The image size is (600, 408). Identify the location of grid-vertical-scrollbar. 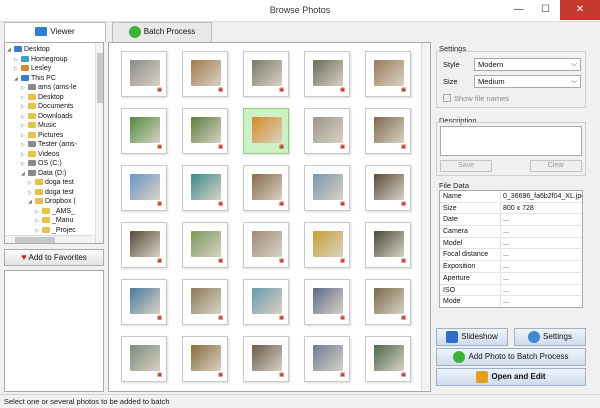
(425, 217).